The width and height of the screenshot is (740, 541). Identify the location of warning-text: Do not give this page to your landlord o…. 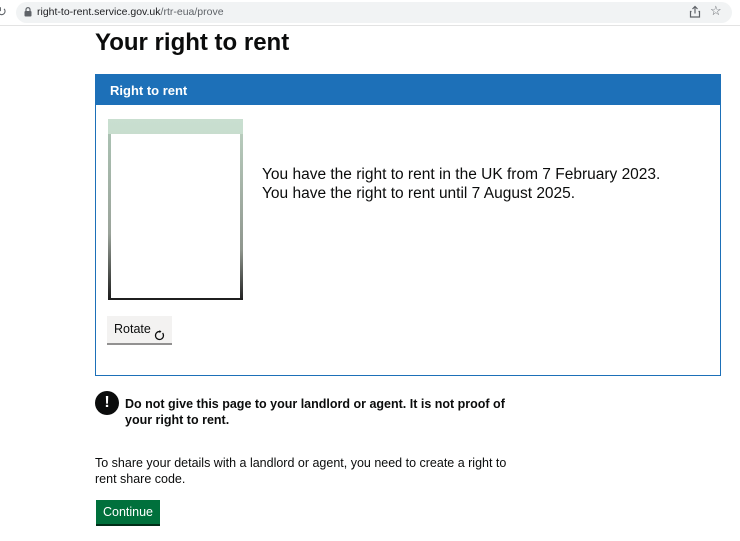
(315, 412).